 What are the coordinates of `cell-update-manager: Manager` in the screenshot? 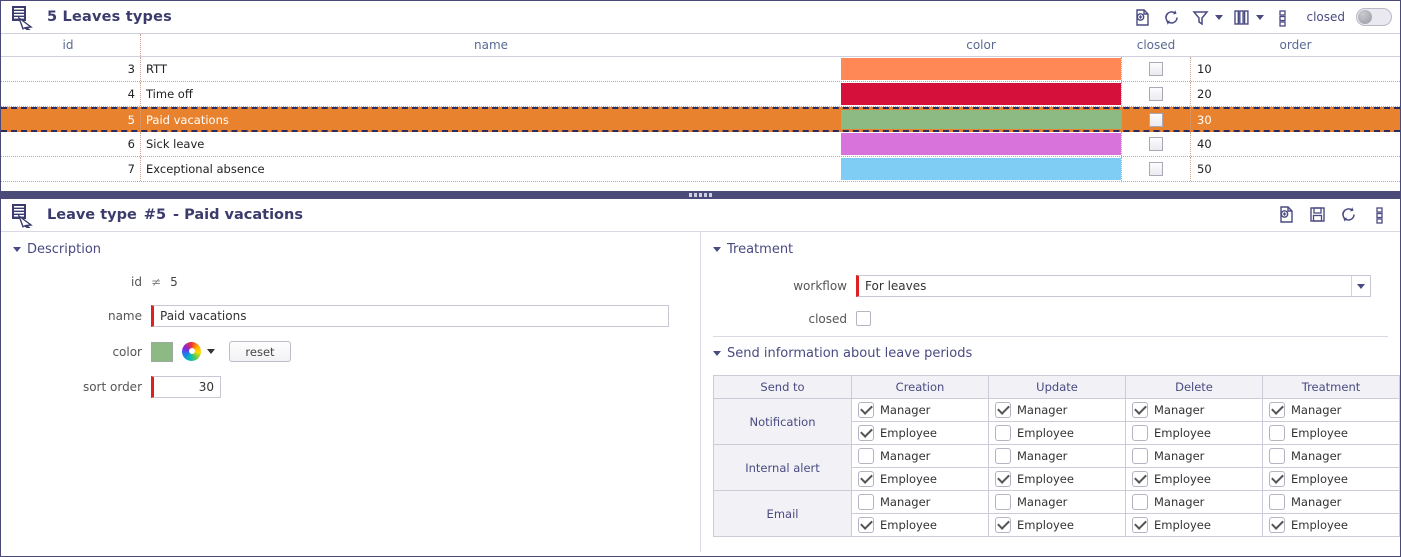 It's located at (1057, 502).